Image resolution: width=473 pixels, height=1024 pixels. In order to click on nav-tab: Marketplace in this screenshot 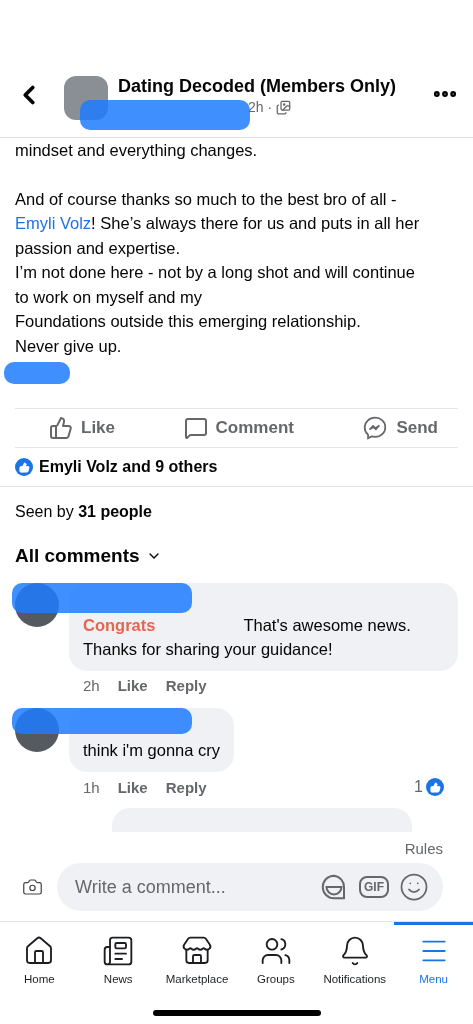, I will do `click(197, 953)`.